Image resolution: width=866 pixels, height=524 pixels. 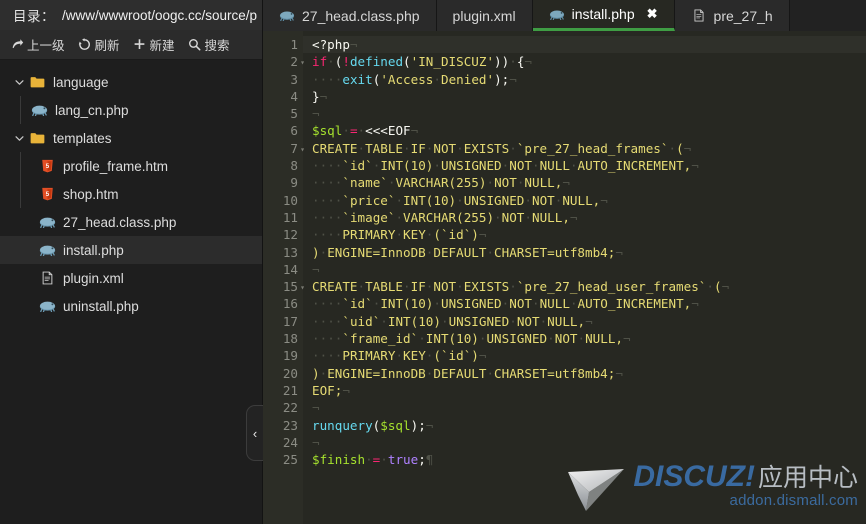 What do you see at coordinates (294, 131) in the screenshot?
I see `line-number: 6` at bounding box center [294, 131].